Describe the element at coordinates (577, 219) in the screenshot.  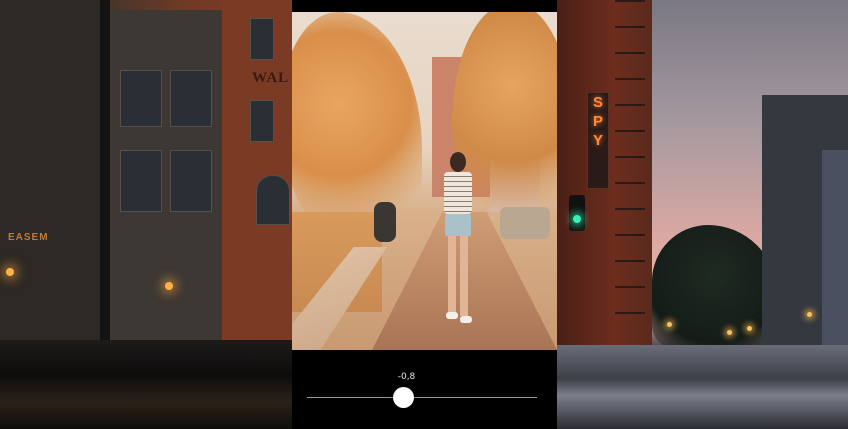
I see `green-signal-icon` at that location.